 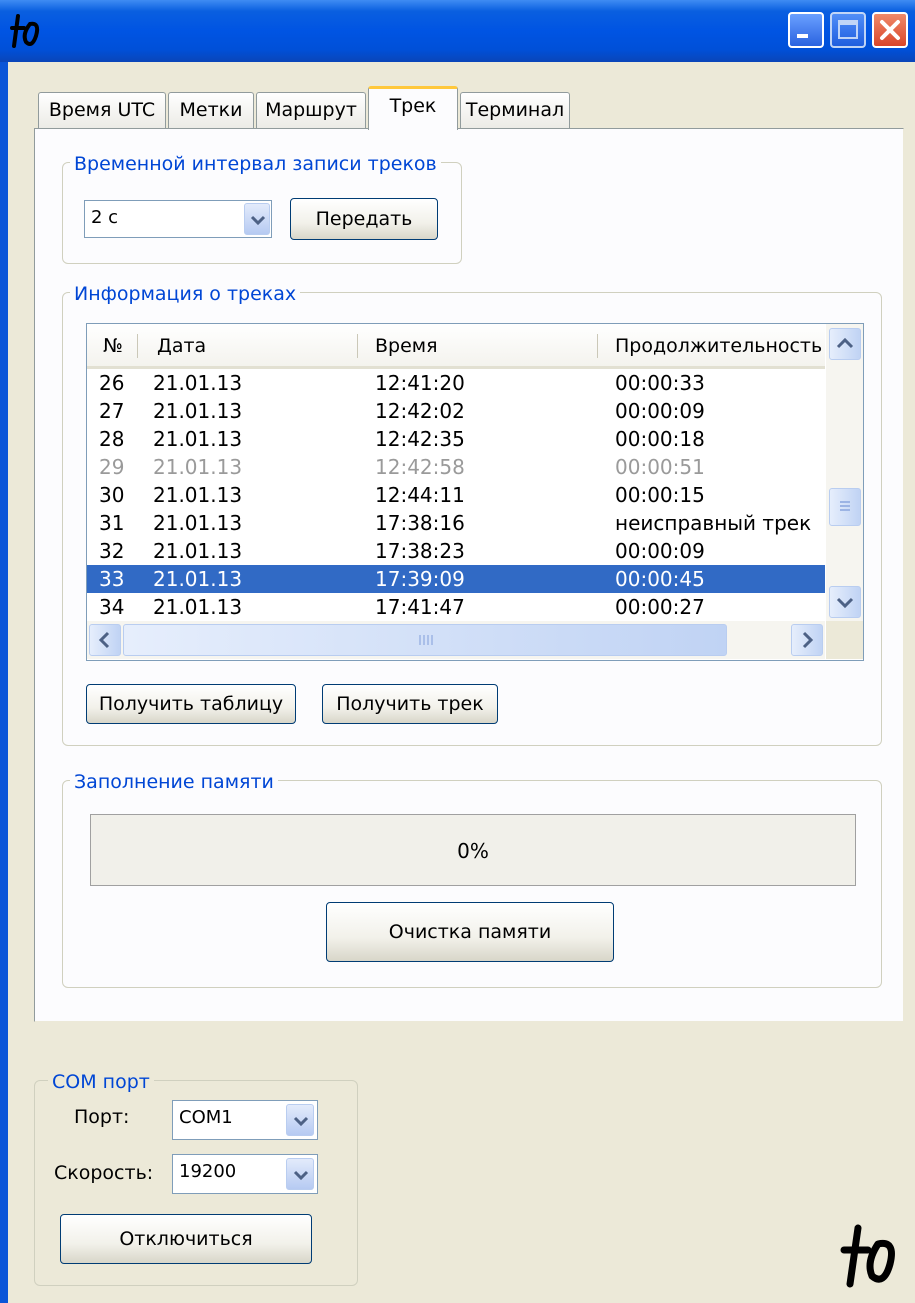 What do you see at coordinates (112, 551) in the screenshot?
I see `table-cell-n: 32` at bounding box center [112, 551].